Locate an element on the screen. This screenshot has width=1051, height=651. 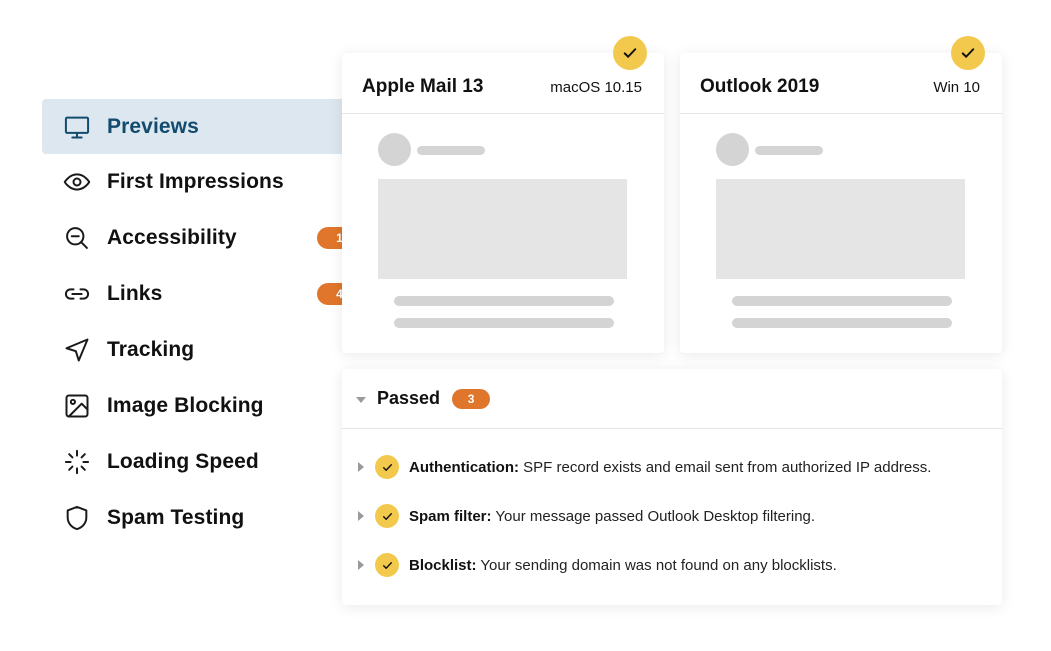
preview-card-apple-mail: Apple Mail 13 macOS 10.15 is located at coordinates (503, 194).